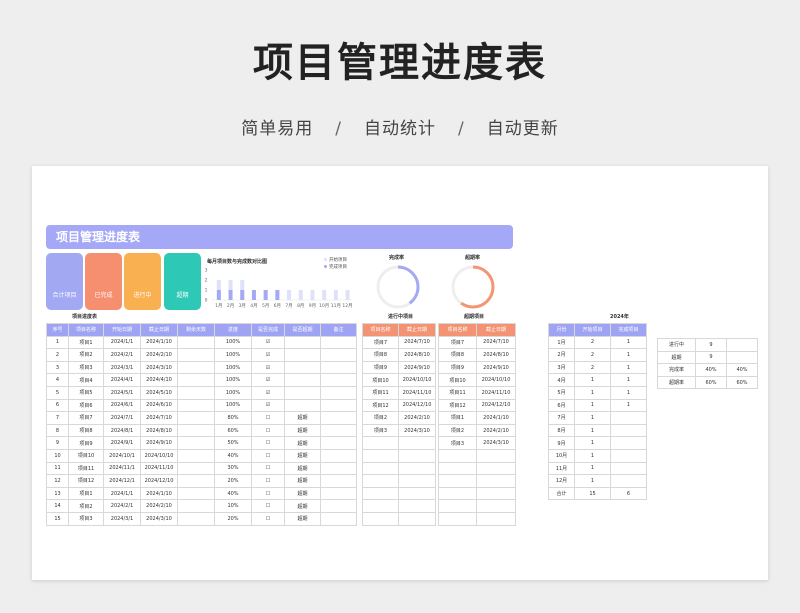  What do you see at coordinates (159, 405) in the screenshot?
I see `table-cell: 2024/6/10` at bounding box center [159, 405].